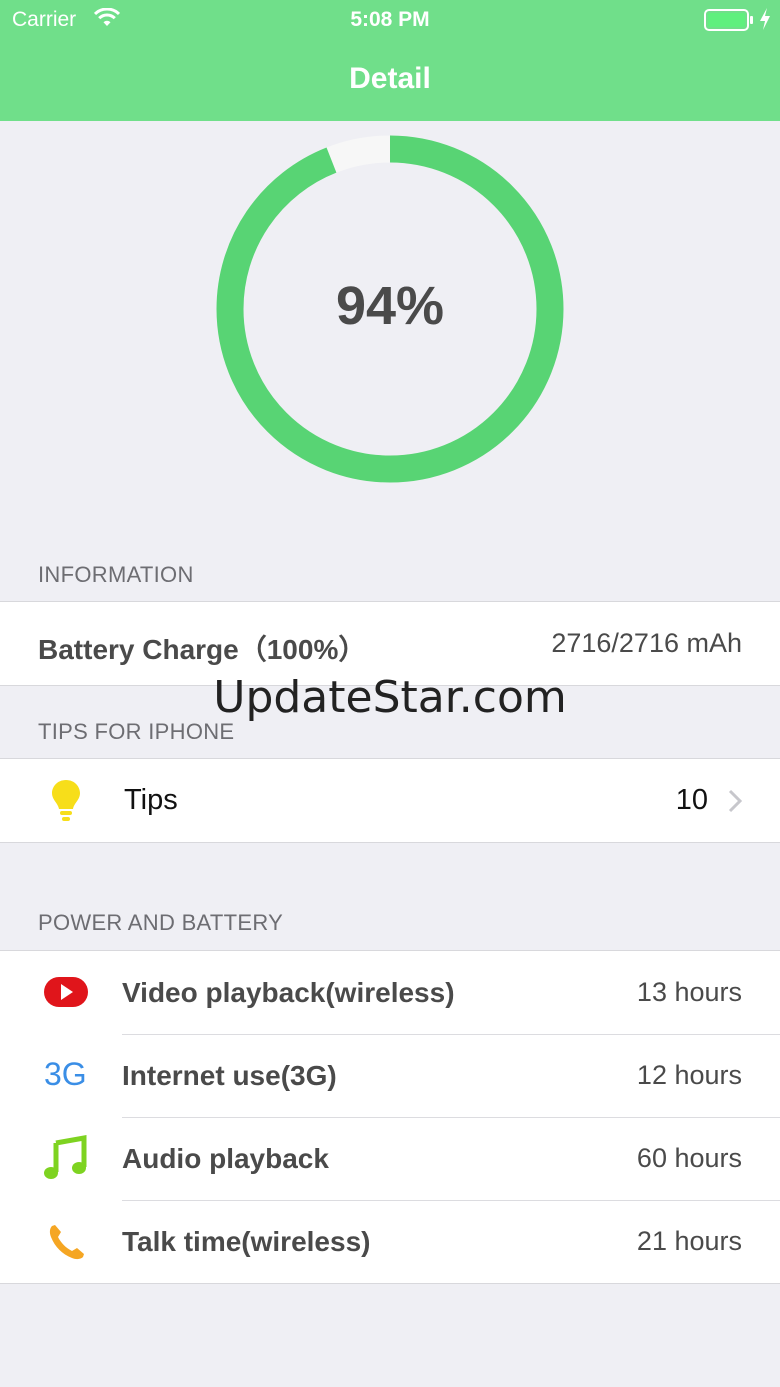  I want to click on battery-percentage: 94%, so click(390, 306).